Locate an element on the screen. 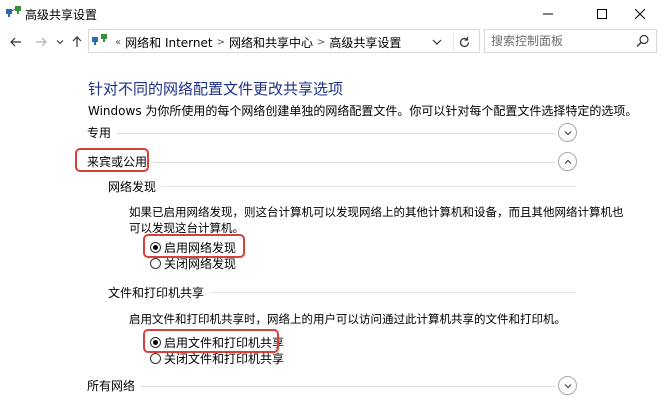 This screenshot has width=663, height=400. collapse-guest-public-button is located at coordinates (567, 161).